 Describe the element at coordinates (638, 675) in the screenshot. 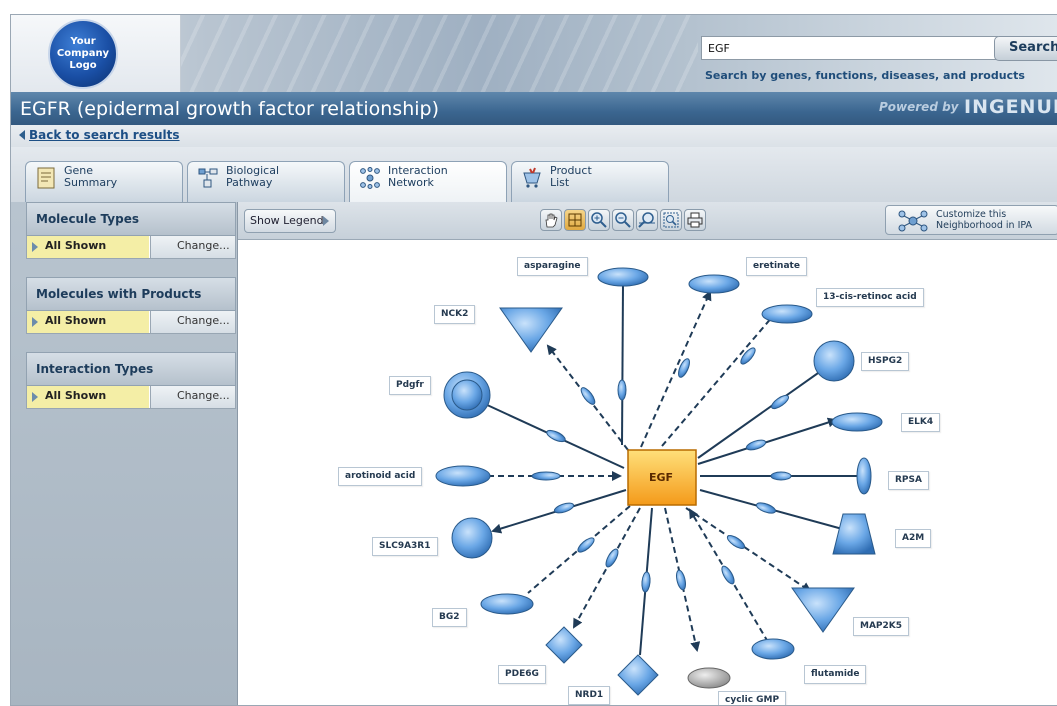

I see `node-nrd1` at that location.